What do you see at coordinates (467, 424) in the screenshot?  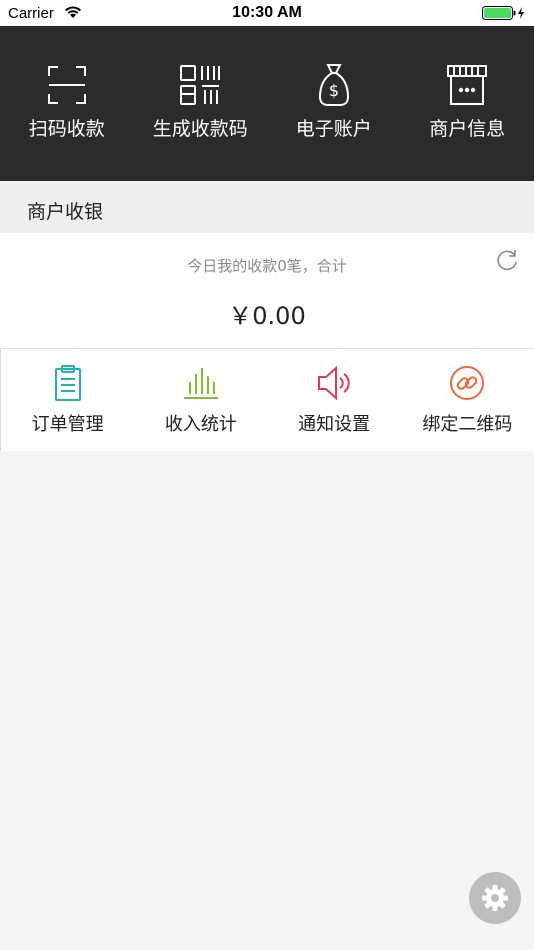 I see `func-bind-qrcode-label: 绑定二维码` at bounding box center [467, 424].